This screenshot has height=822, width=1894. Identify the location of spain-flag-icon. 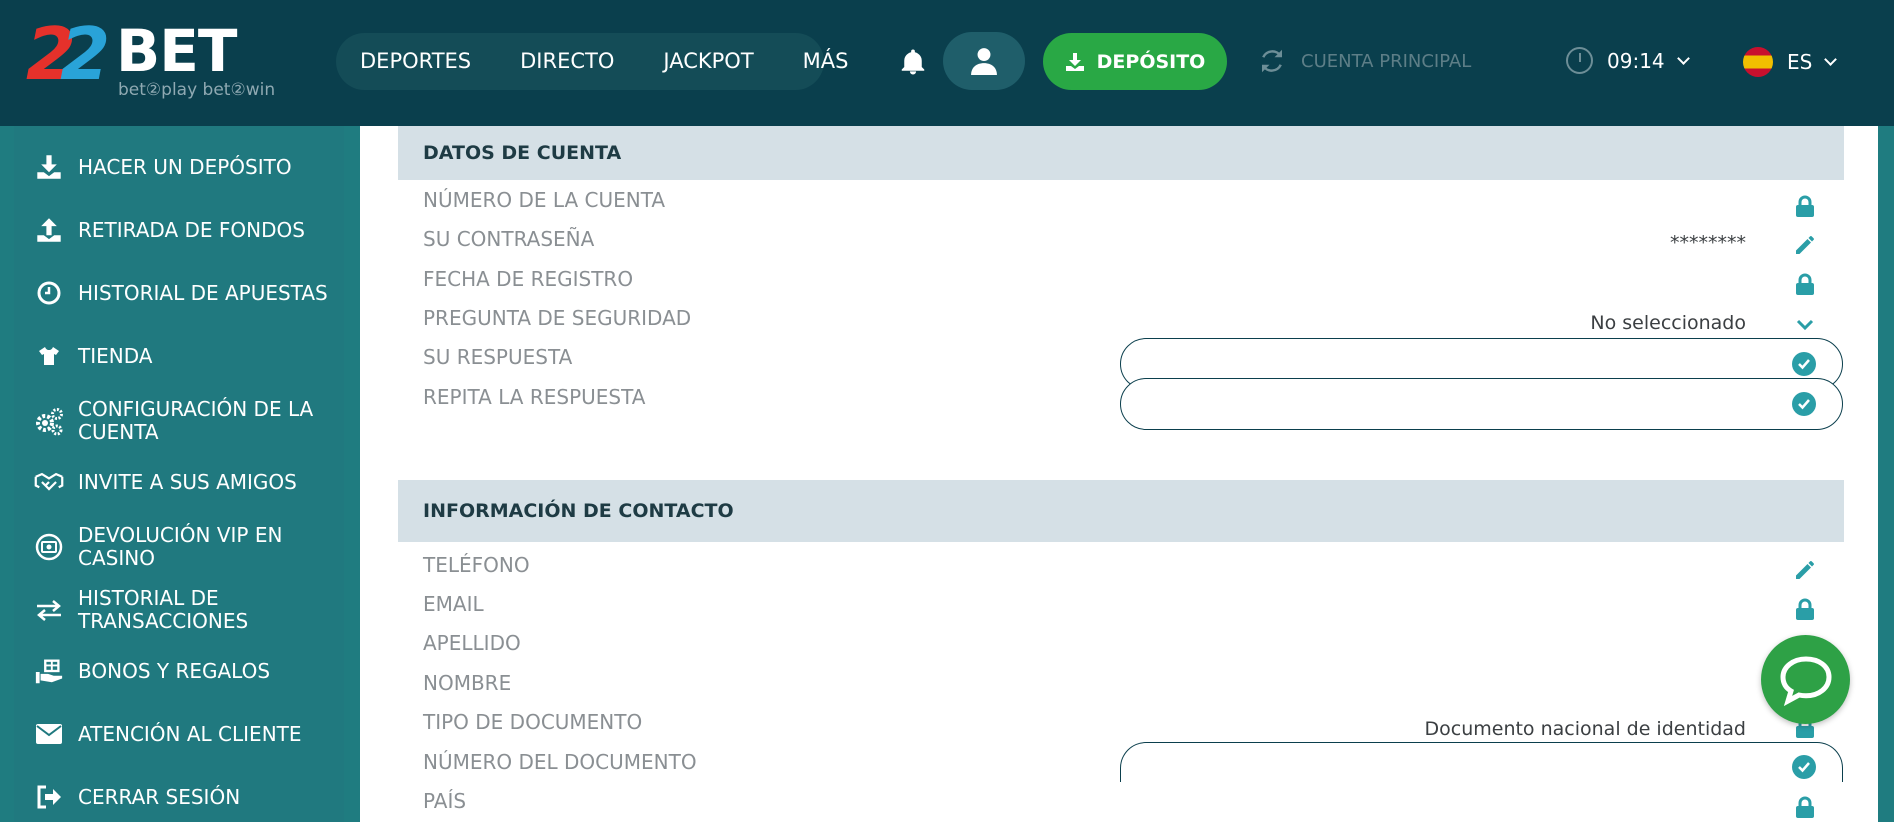
(1758, 62).